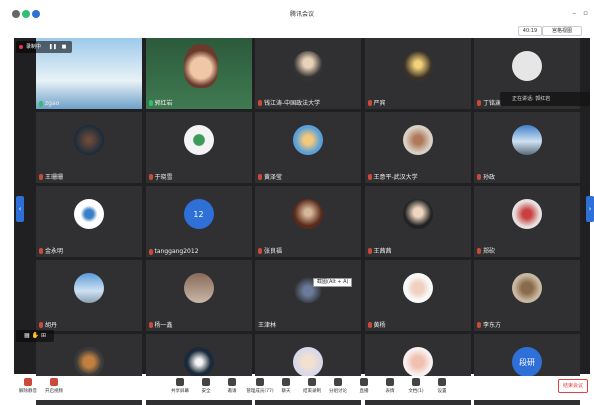 The width and height of the screenshot is (594, 405). I want to click on toolbar-button-live: 直播, so click(364, 386).